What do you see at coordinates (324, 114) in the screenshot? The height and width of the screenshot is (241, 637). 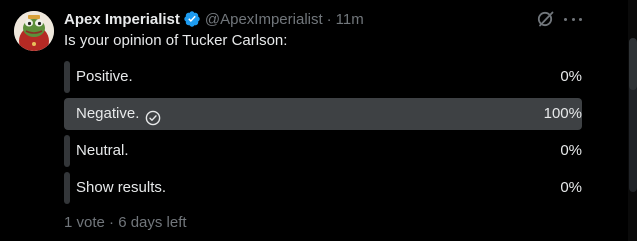 I see `poll-option-negative: Negative. 100%` at bounding box center [324, 114].